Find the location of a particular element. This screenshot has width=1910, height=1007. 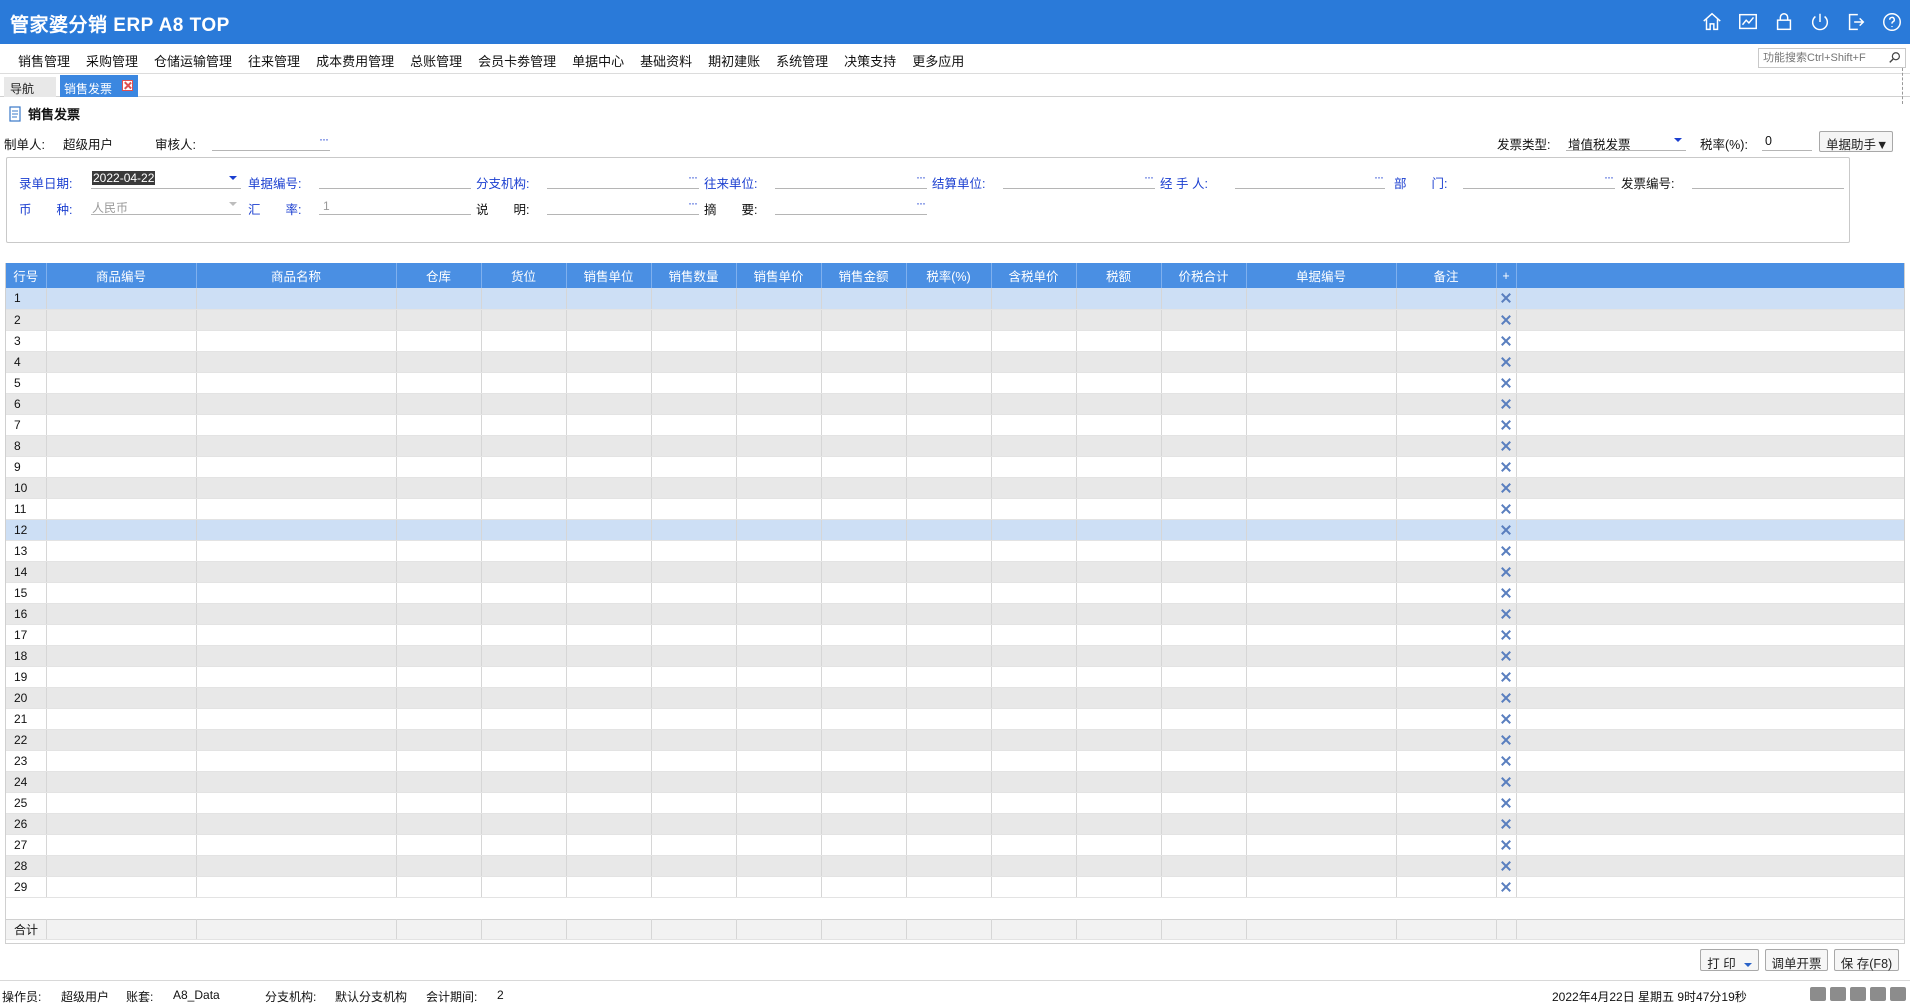

home-icon is located at coordinates (1712, 22).